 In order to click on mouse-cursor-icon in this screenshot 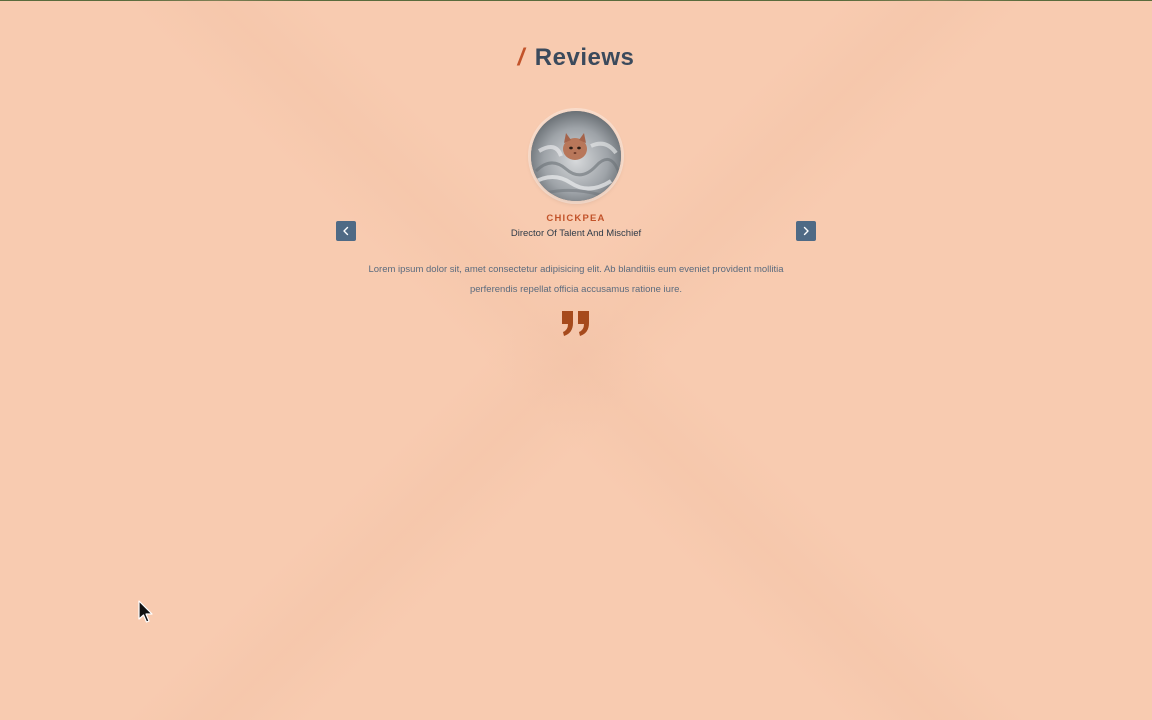, I will do `click(145, 611)`.